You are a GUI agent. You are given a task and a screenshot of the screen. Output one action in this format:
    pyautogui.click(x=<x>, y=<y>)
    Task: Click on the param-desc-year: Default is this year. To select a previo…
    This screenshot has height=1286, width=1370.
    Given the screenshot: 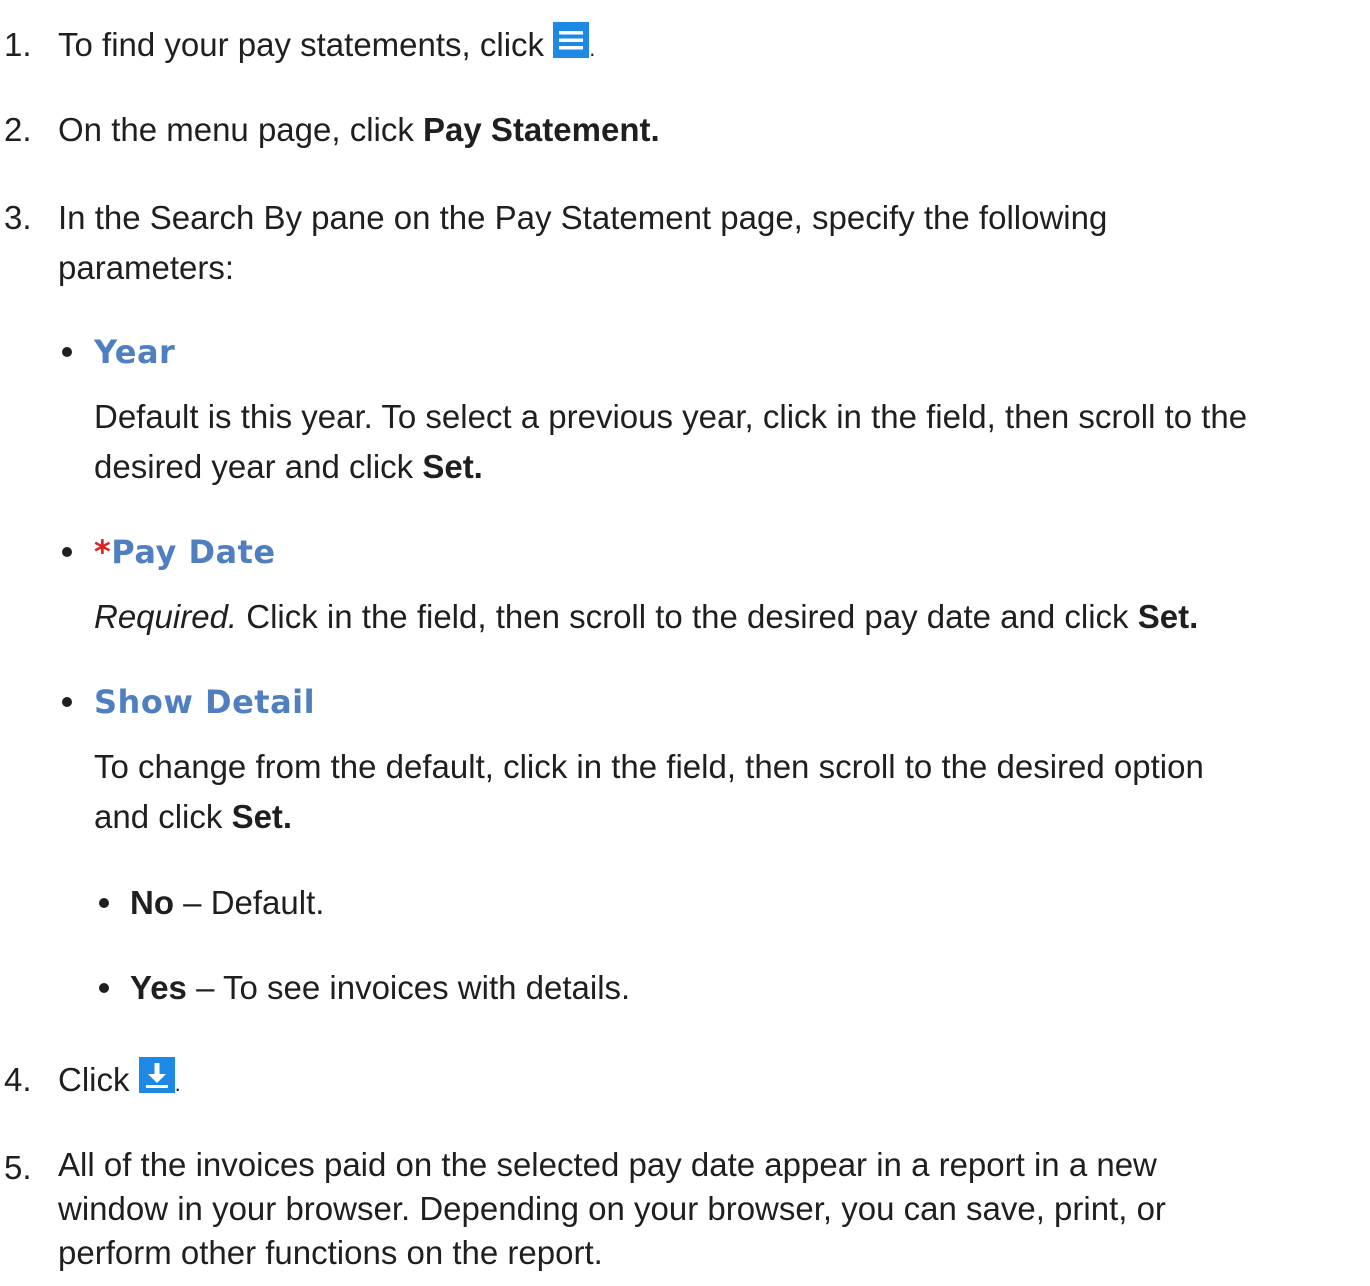 What is the action you would take?
    pyautogui.click(x=671, y=441)
    